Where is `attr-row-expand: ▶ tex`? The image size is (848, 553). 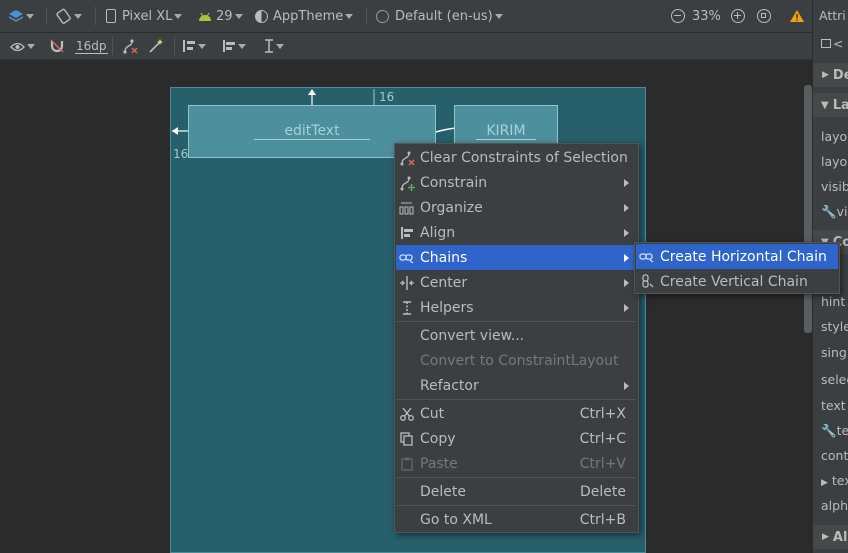
attr-row-expand: ▶ tex is located at coordinates (834, 480).